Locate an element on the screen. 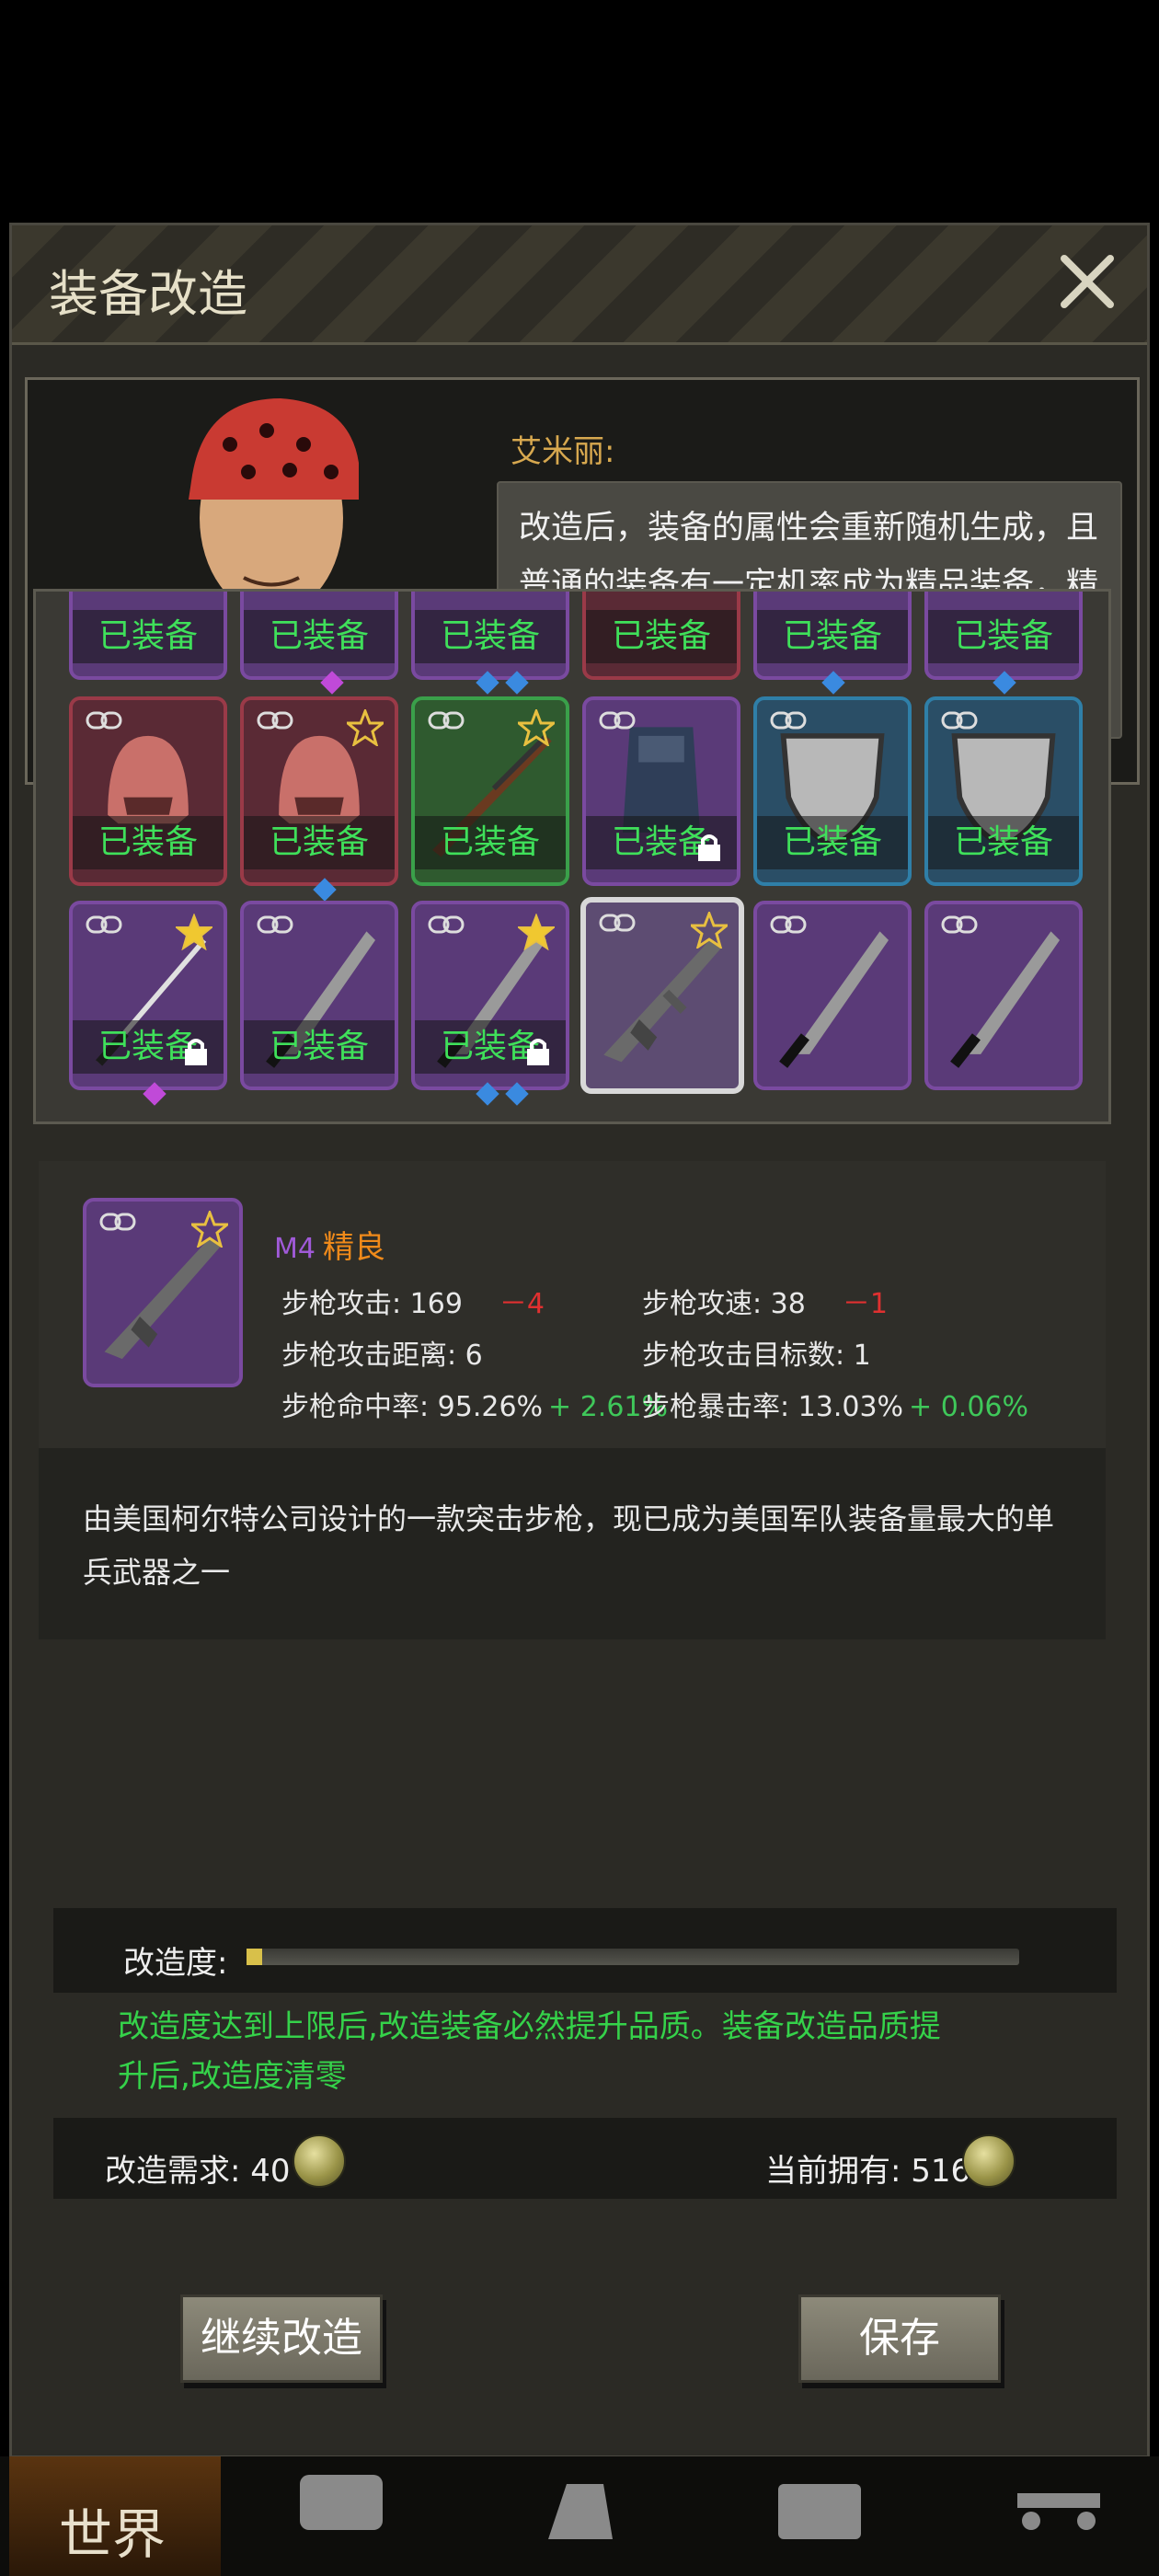 The image size is (1159, 2576). save-button: 保存 is located at coordinates (899, 2338).